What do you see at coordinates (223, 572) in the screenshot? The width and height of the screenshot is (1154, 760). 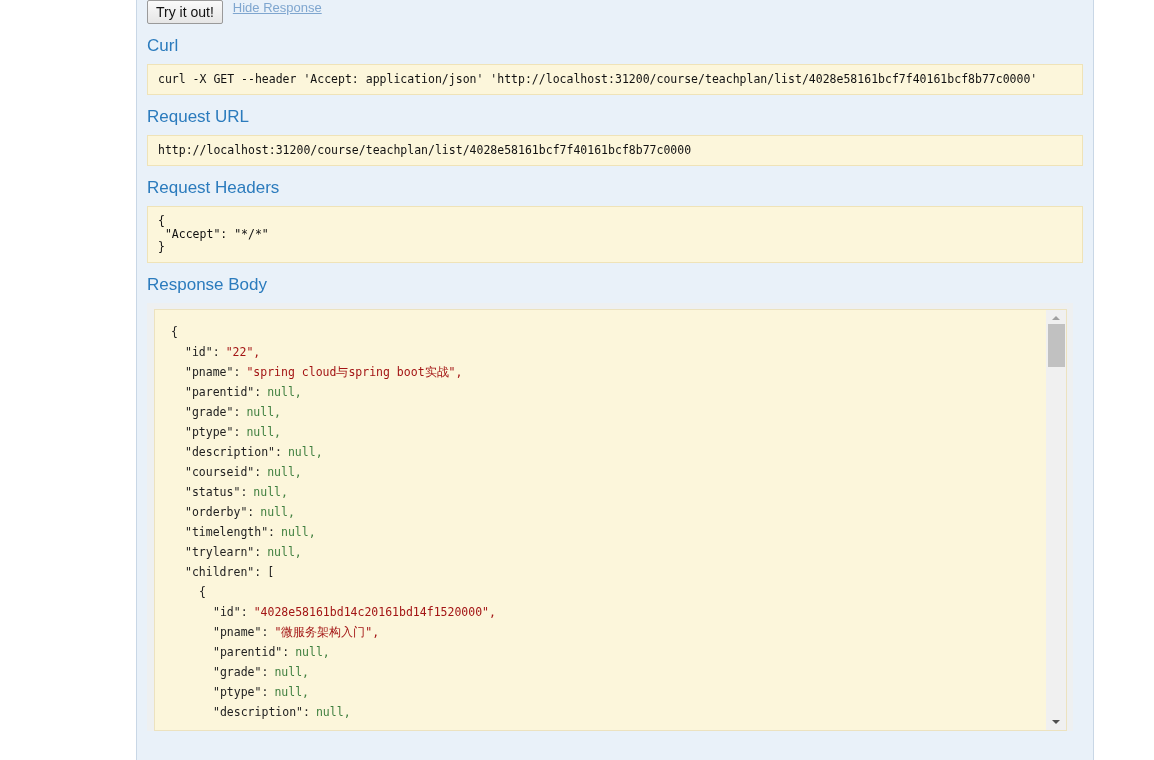 I see `json-key: "children":` at bounding box center [223, 572].